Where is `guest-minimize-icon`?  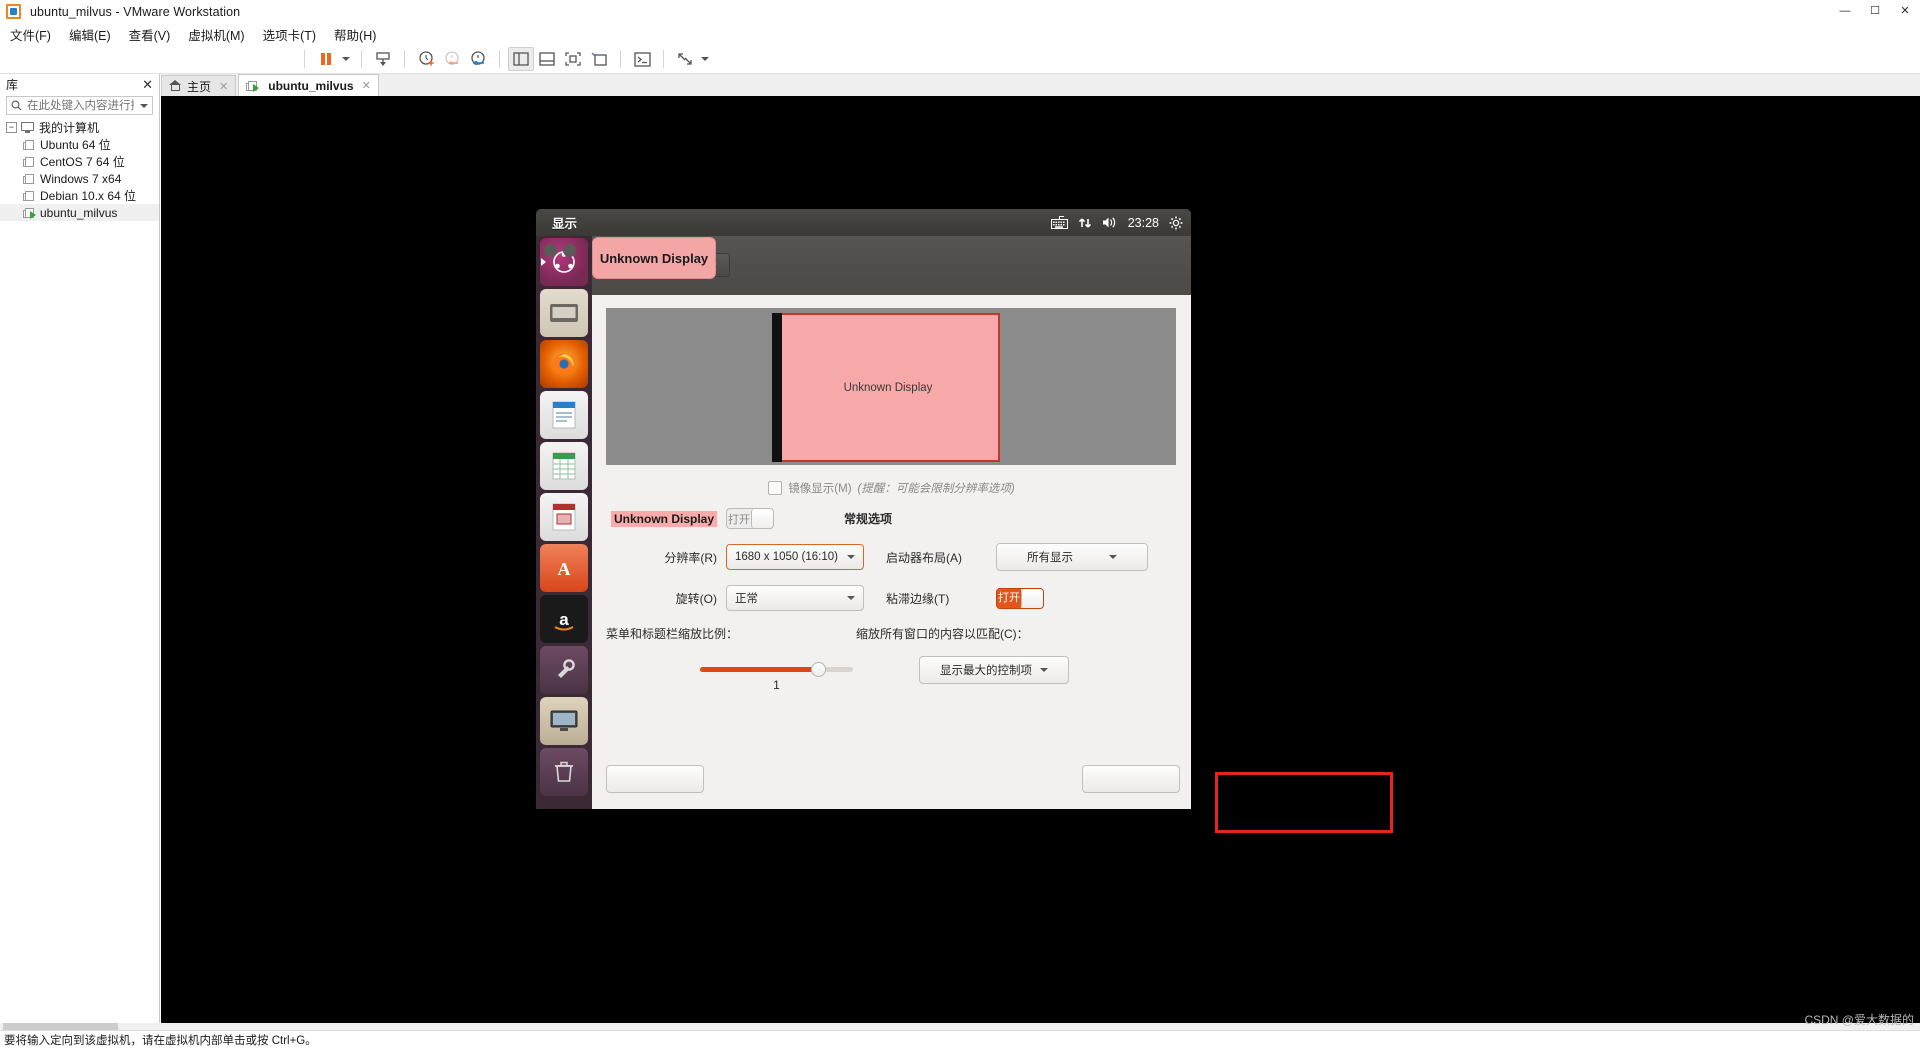 guest-minimize-icon is located at coordinates (569, 250).